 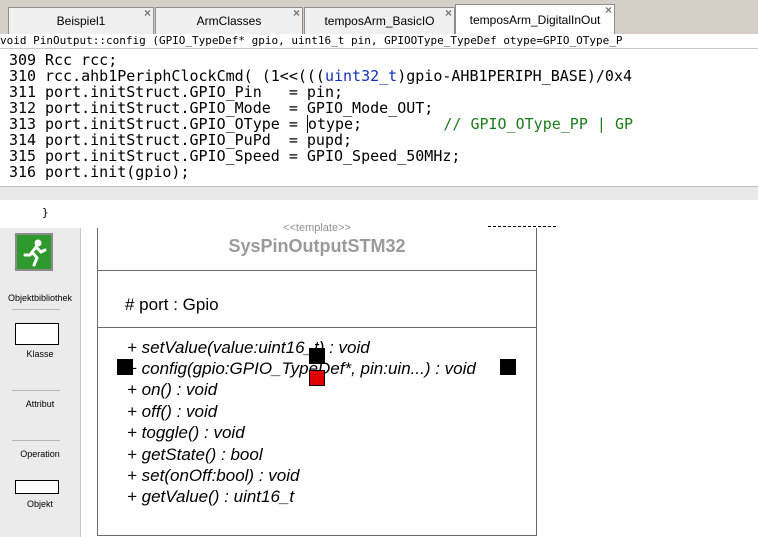 I want to click on tab-beispiel1: Beispiel1 ×, so click(x=81, y=20).